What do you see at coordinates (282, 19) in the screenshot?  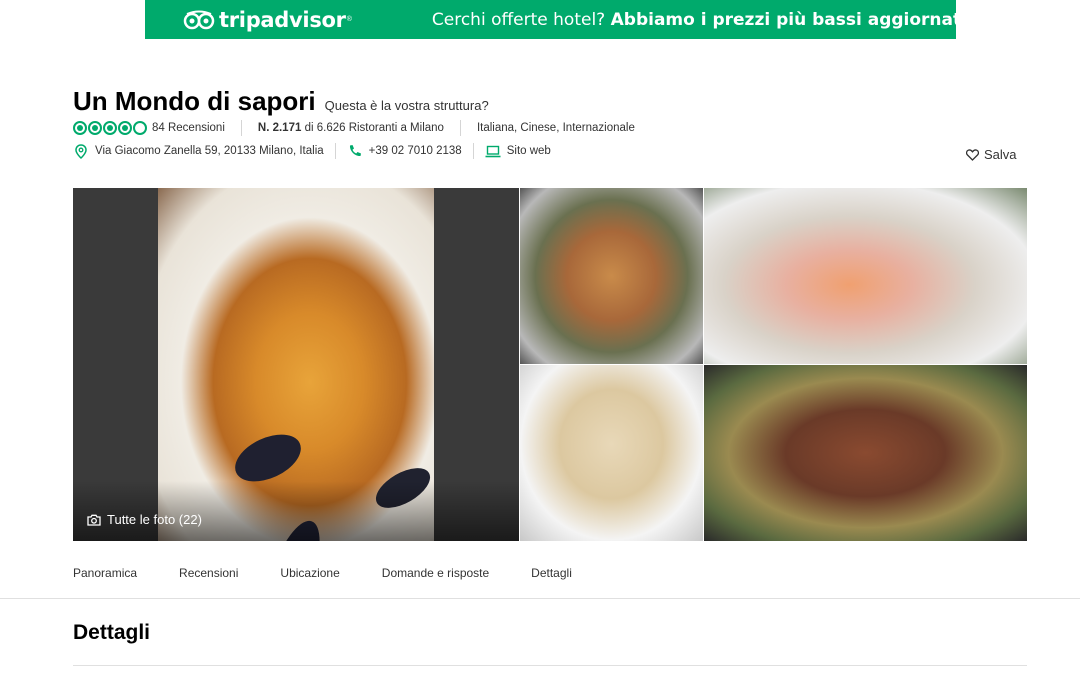 I see `brand-name: tripadvisor` at bounding box center [282, 19].